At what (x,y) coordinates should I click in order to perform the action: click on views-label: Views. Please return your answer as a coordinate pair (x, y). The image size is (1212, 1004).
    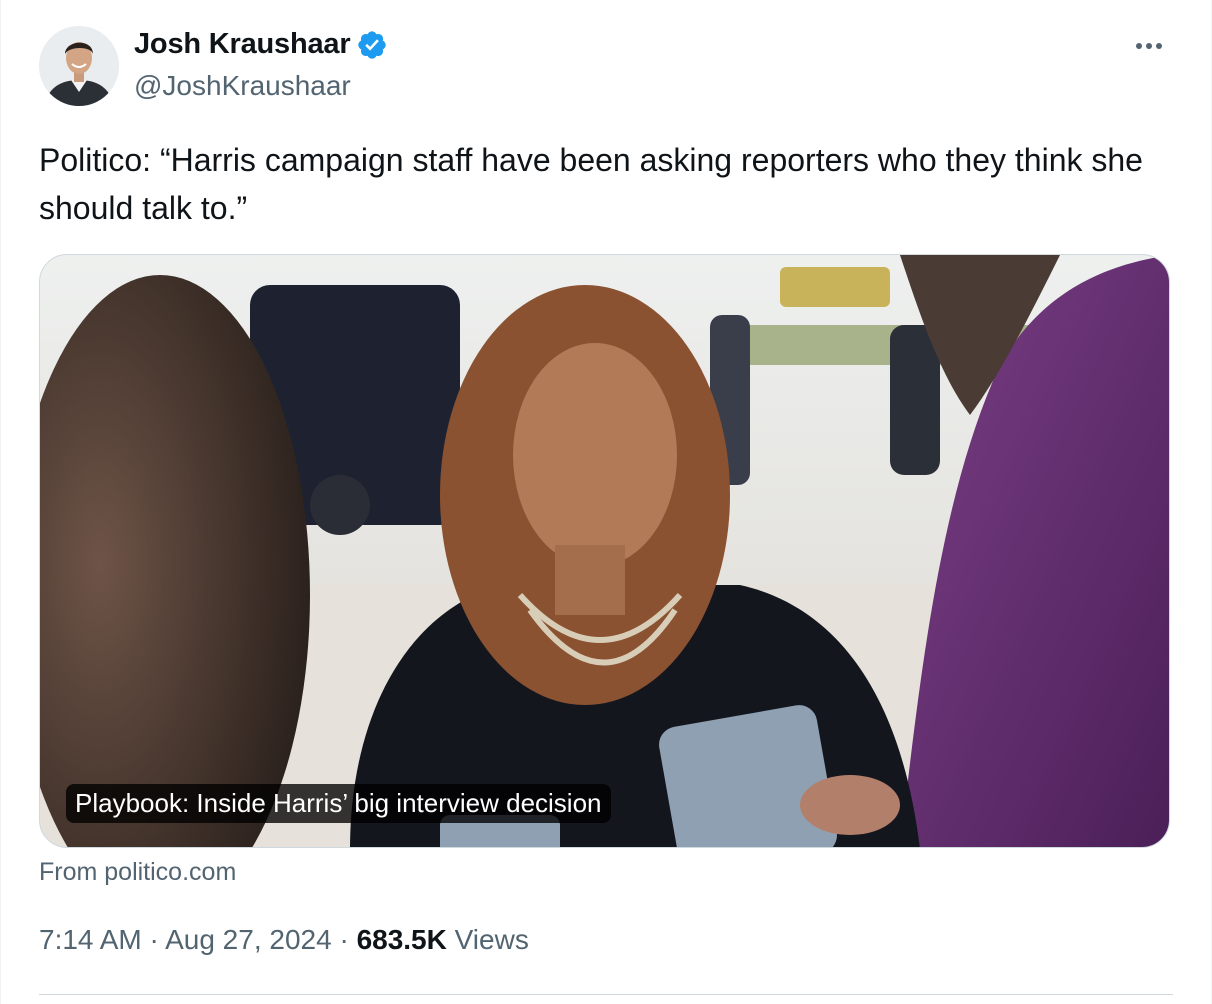
    Looking at the image, I should click on (491, 939).